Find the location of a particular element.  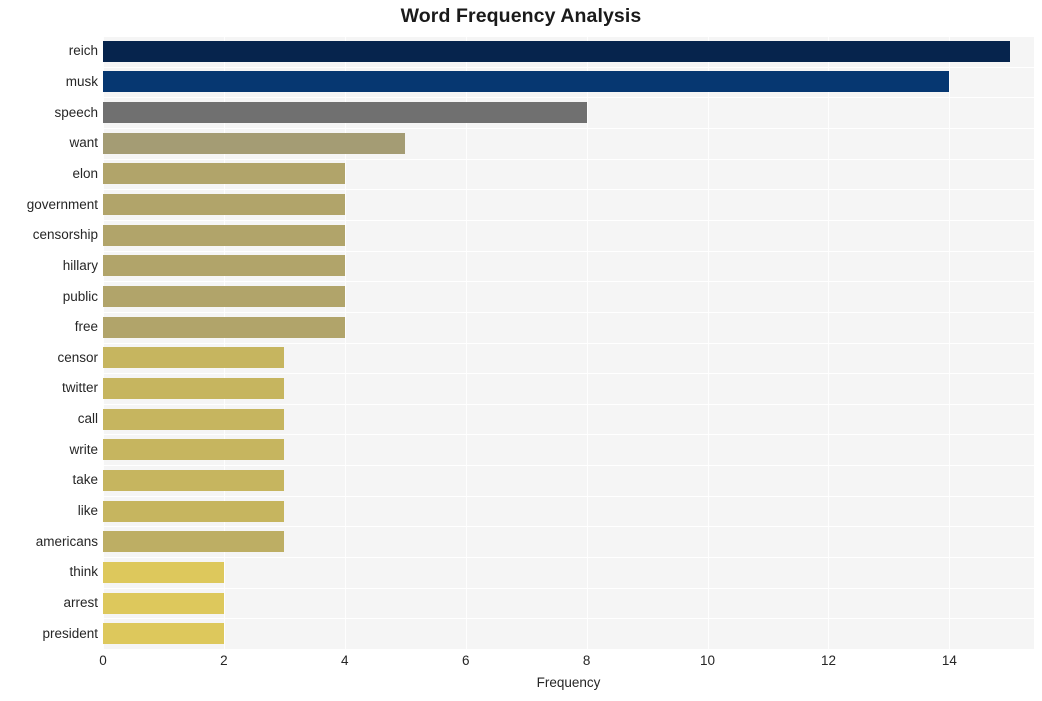

y-axis-tick-label: want is located at coordinates (83, 143).